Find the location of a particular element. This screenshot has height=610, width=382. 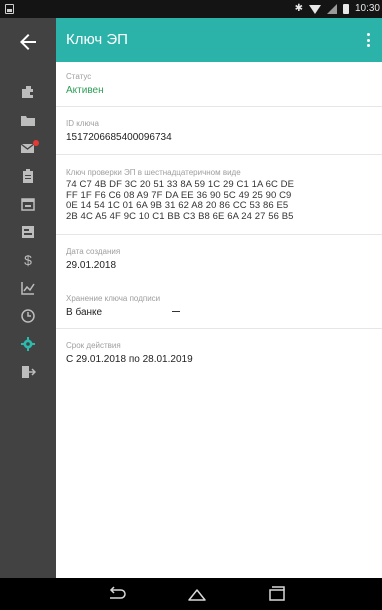

nav-rail: $ is located at coordinates (28, 298).